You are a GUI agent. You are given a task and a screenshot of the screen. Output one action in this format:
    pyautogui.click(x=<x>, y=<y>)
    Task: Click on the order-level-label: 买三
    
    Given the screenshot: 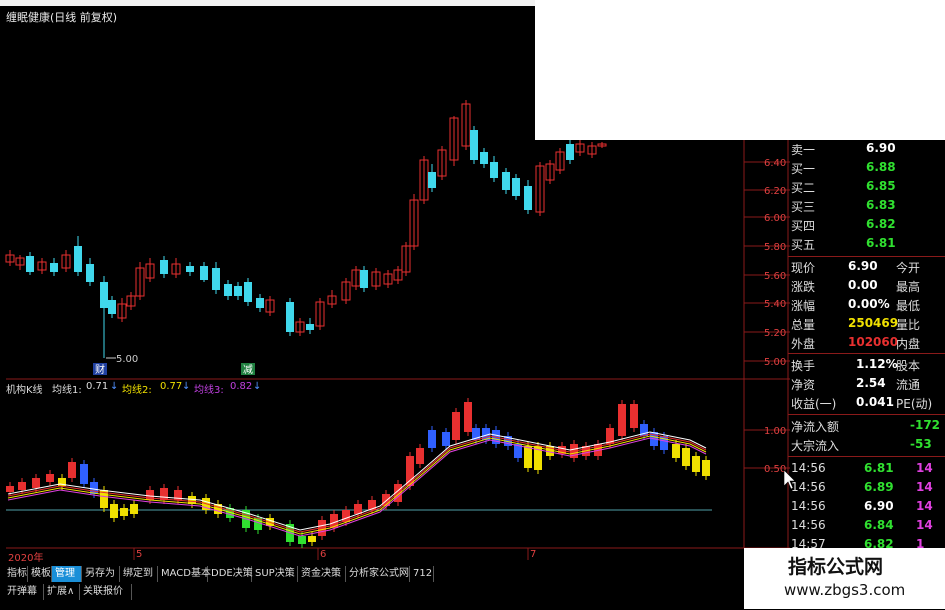 What is the action you would take?
    pyautogui.click(x=803, y=207)
    